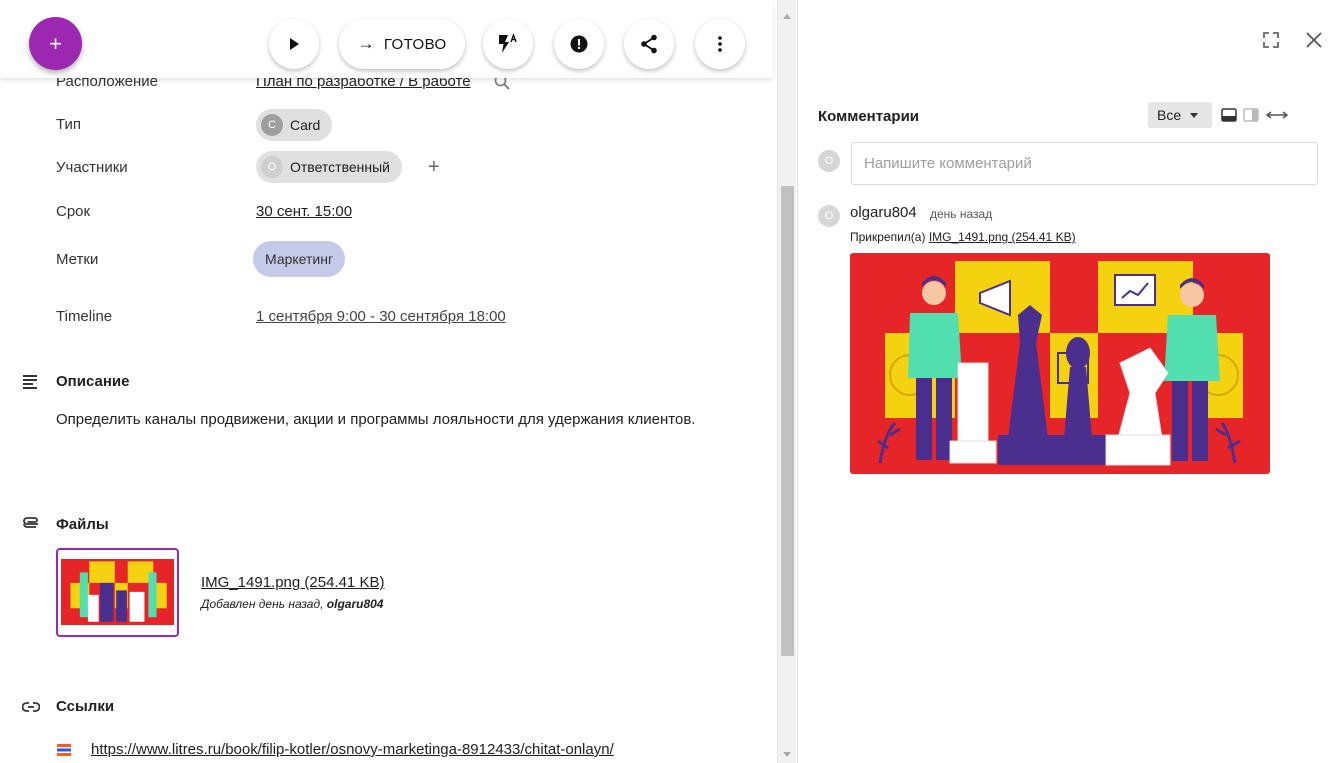 This screenshot has width=1333, height=763. I want to click on start-timer-button, so click(294, 44).